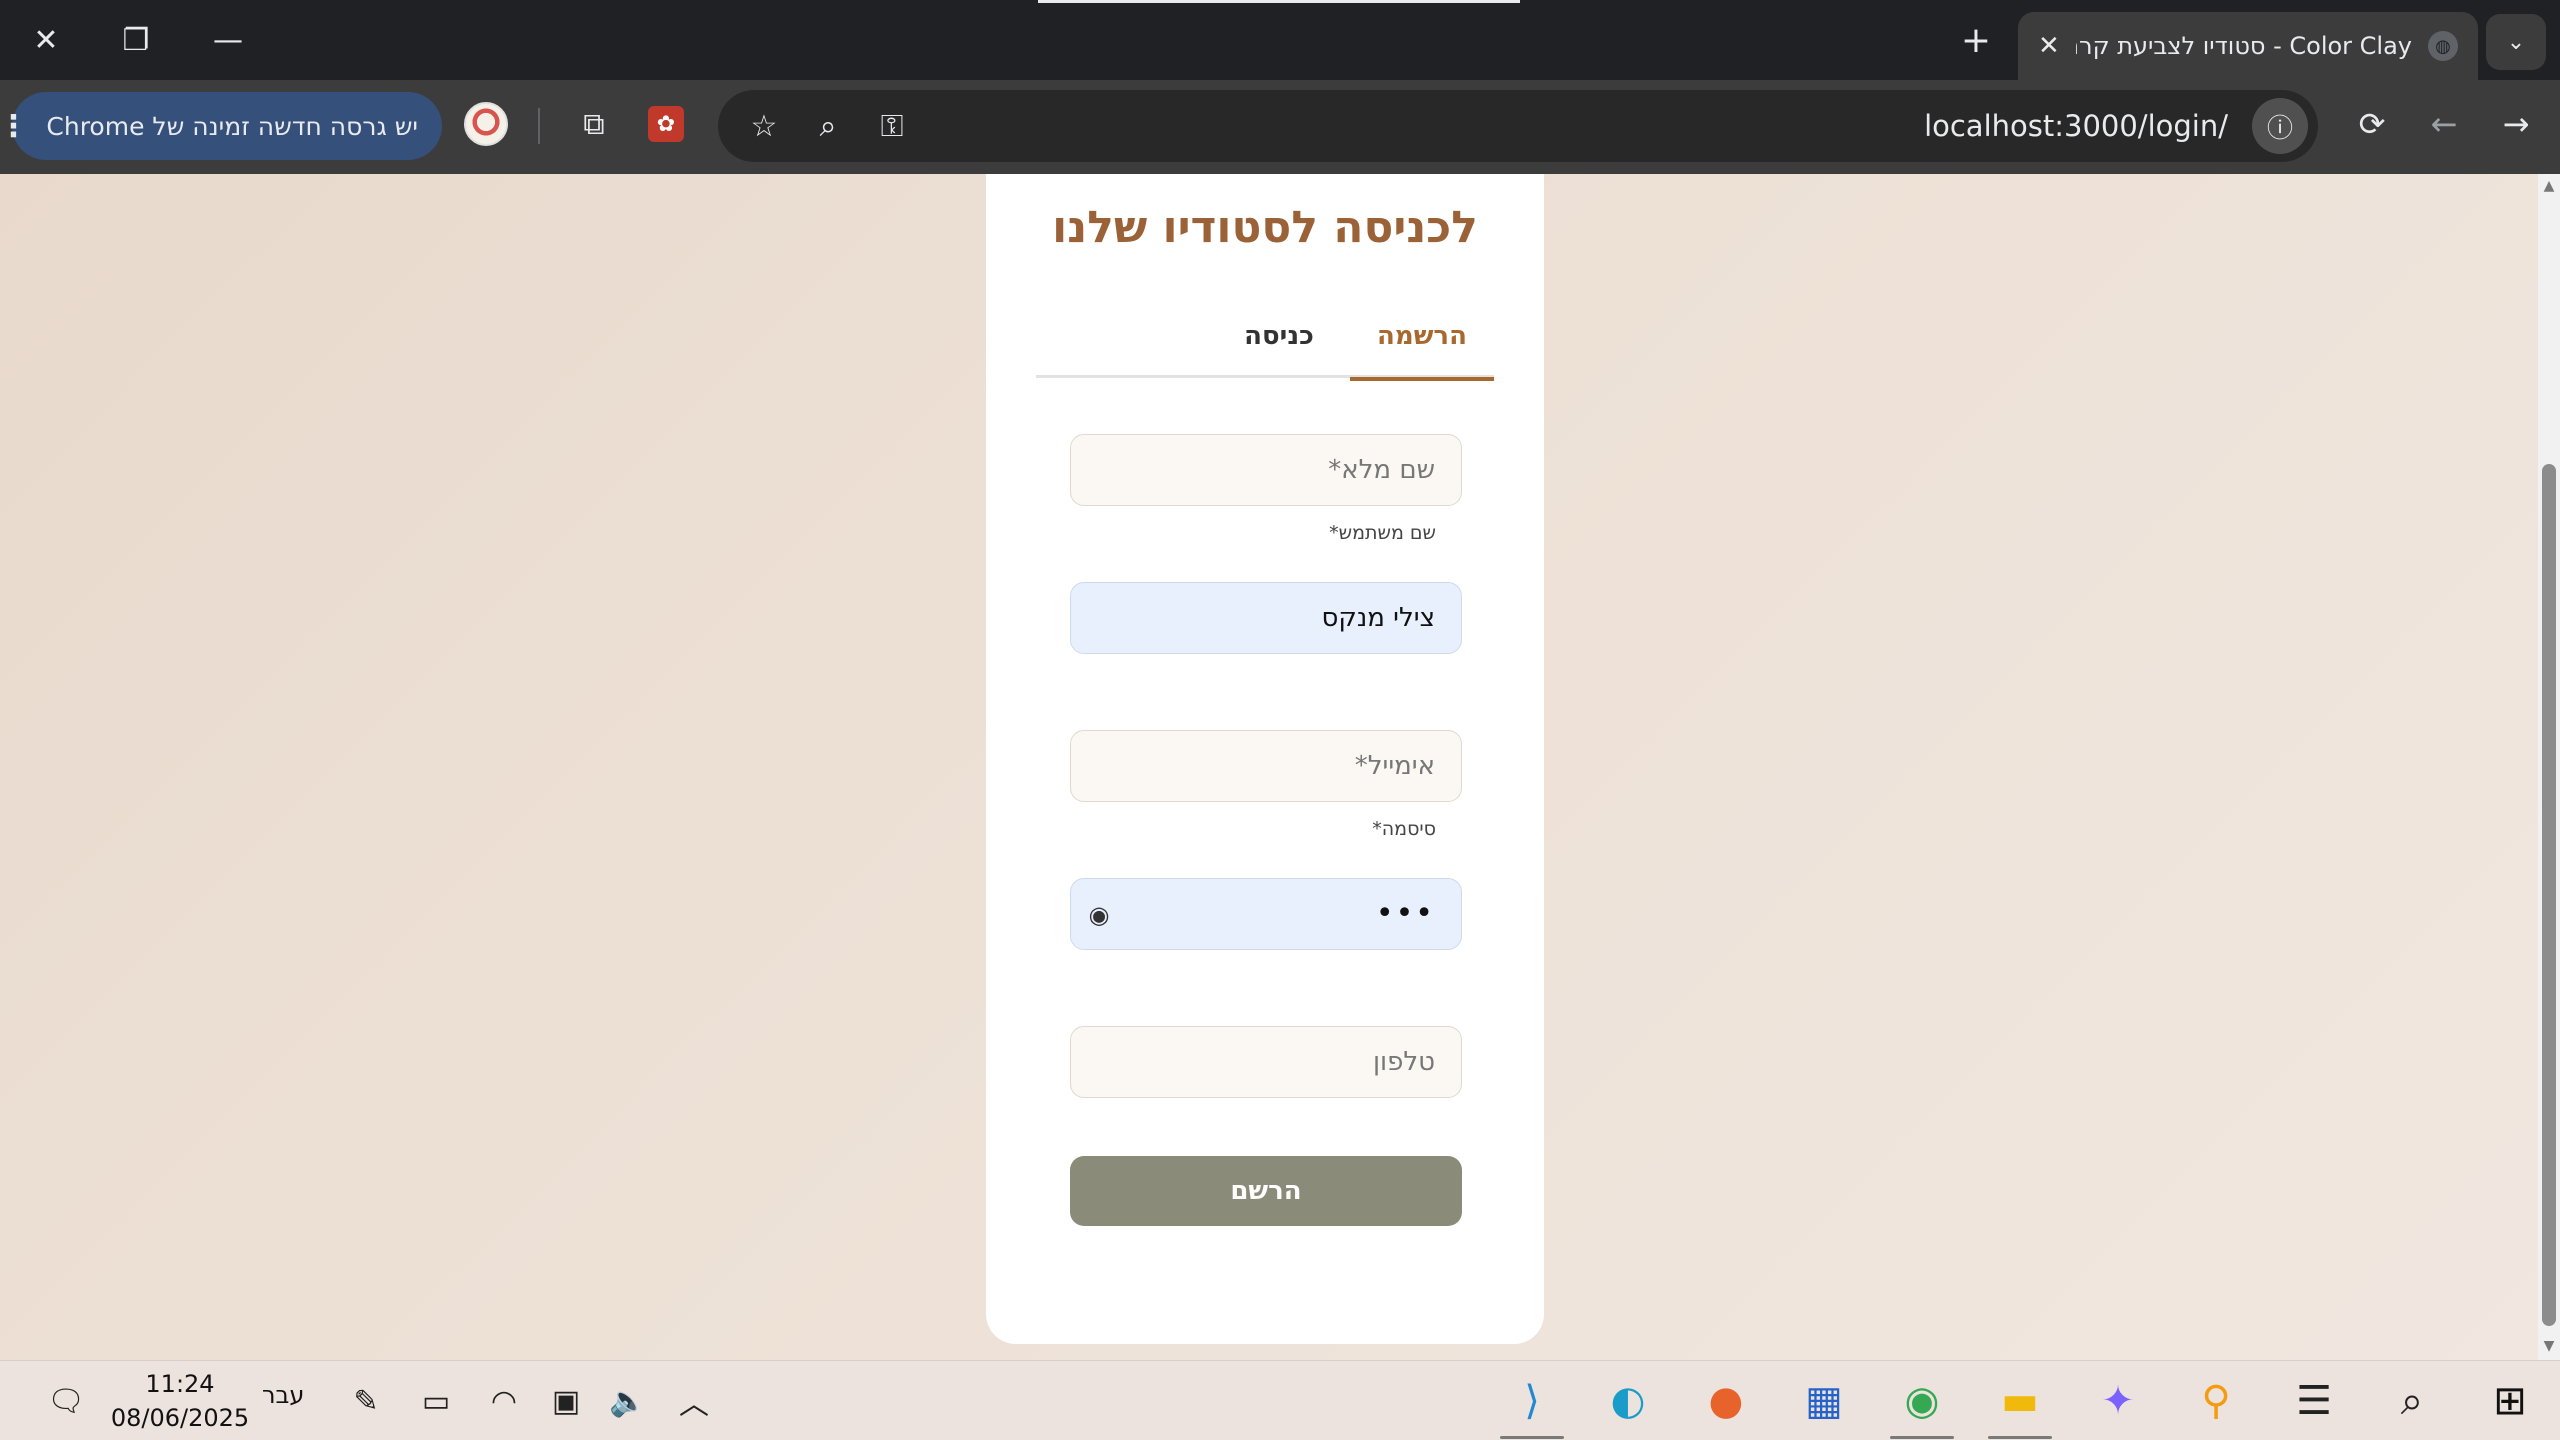 This screenshot has height=1440, width=2560. Describe the element at coordinates (1099, 915) in the screenshot. I see `eye-icon: ◉` at that location.